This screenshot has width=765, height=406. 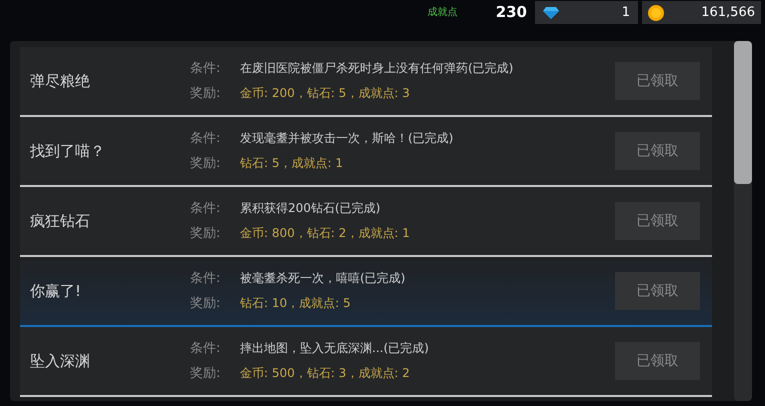 What do you see at coordinates (325, 373) in the screenshot?
I see `reward-text: 金币: 500，钻石: 3，成就点: 2` at bounding box center [325, 373].